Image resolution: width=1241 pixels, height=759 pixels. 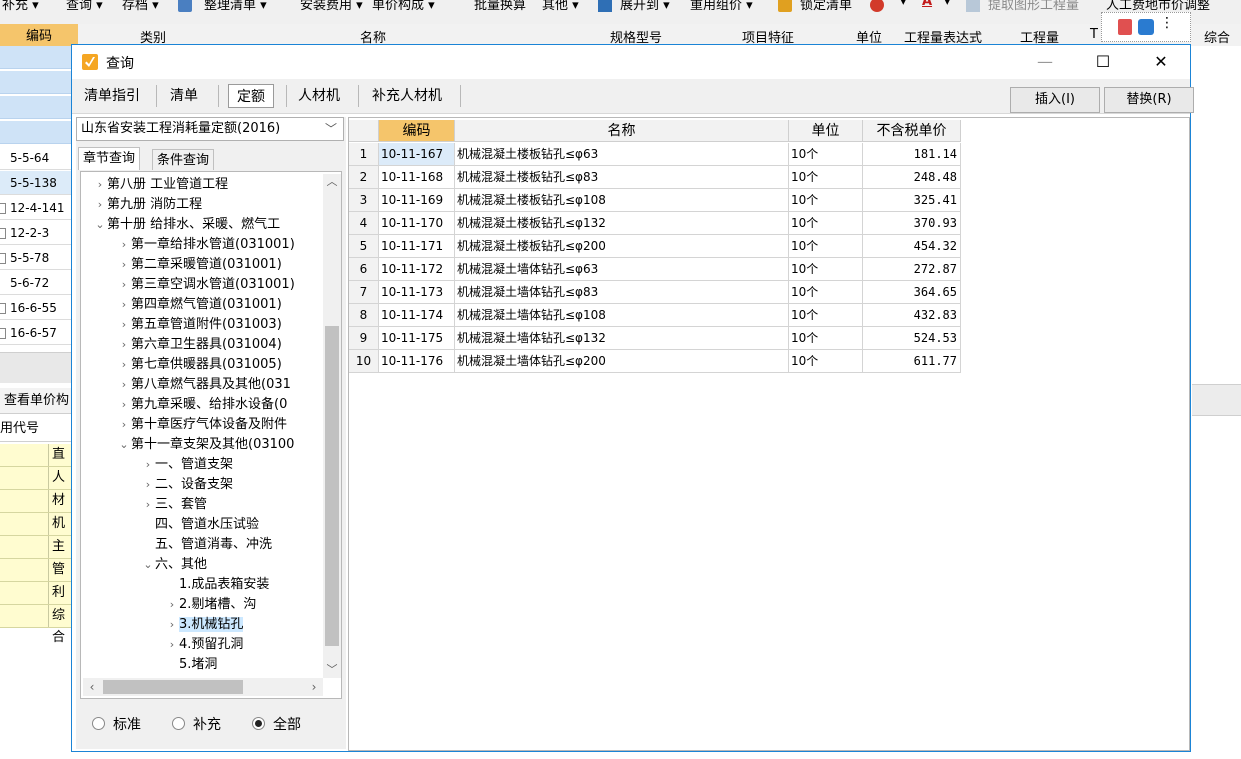 I want to click on grid-header-name: 名称, so click(x=622, y=131).